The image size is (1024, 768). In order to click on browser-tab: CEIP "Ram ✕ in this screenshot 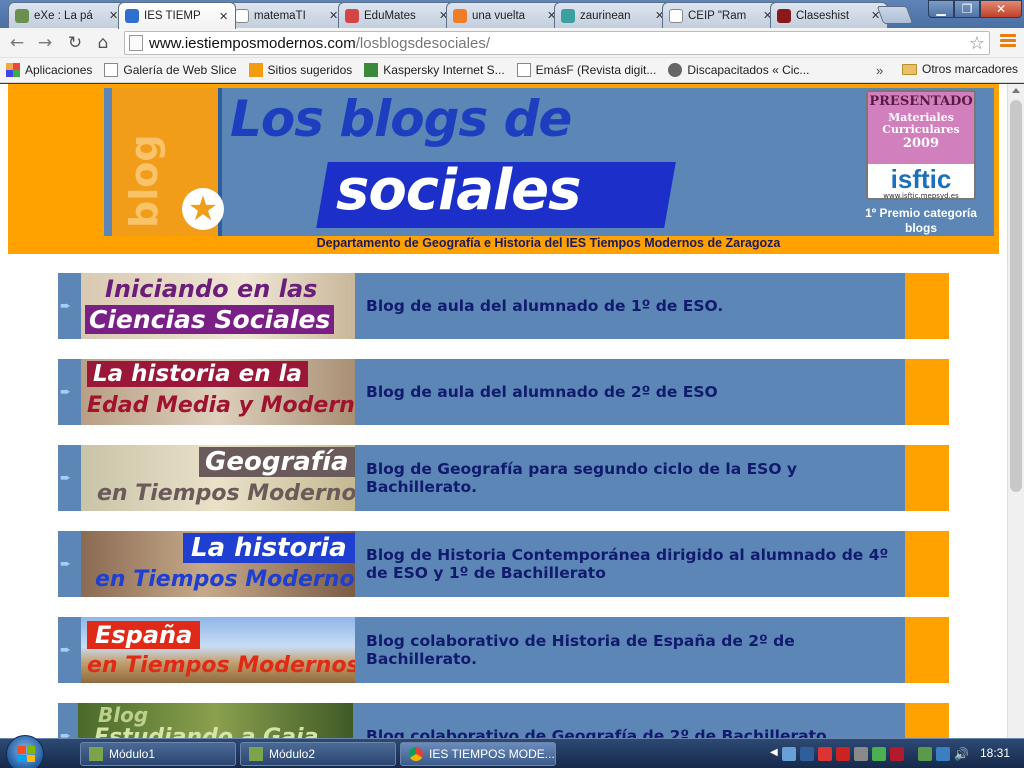, I will do `click(721, 15)`.